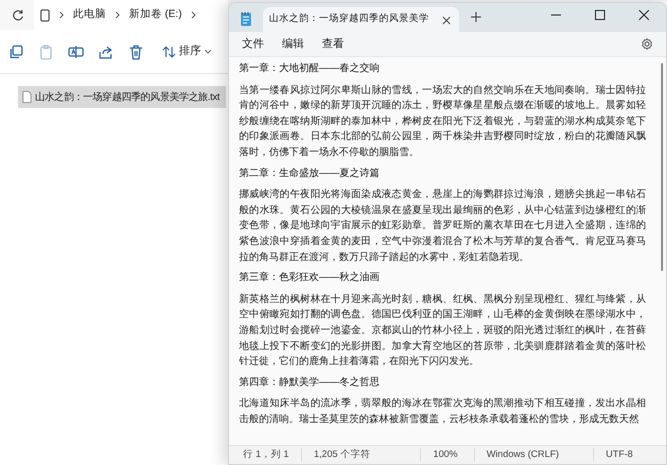 The height and width of the screenshot is (465, 667). I want to click on refresh-icon, so click(18, 15).